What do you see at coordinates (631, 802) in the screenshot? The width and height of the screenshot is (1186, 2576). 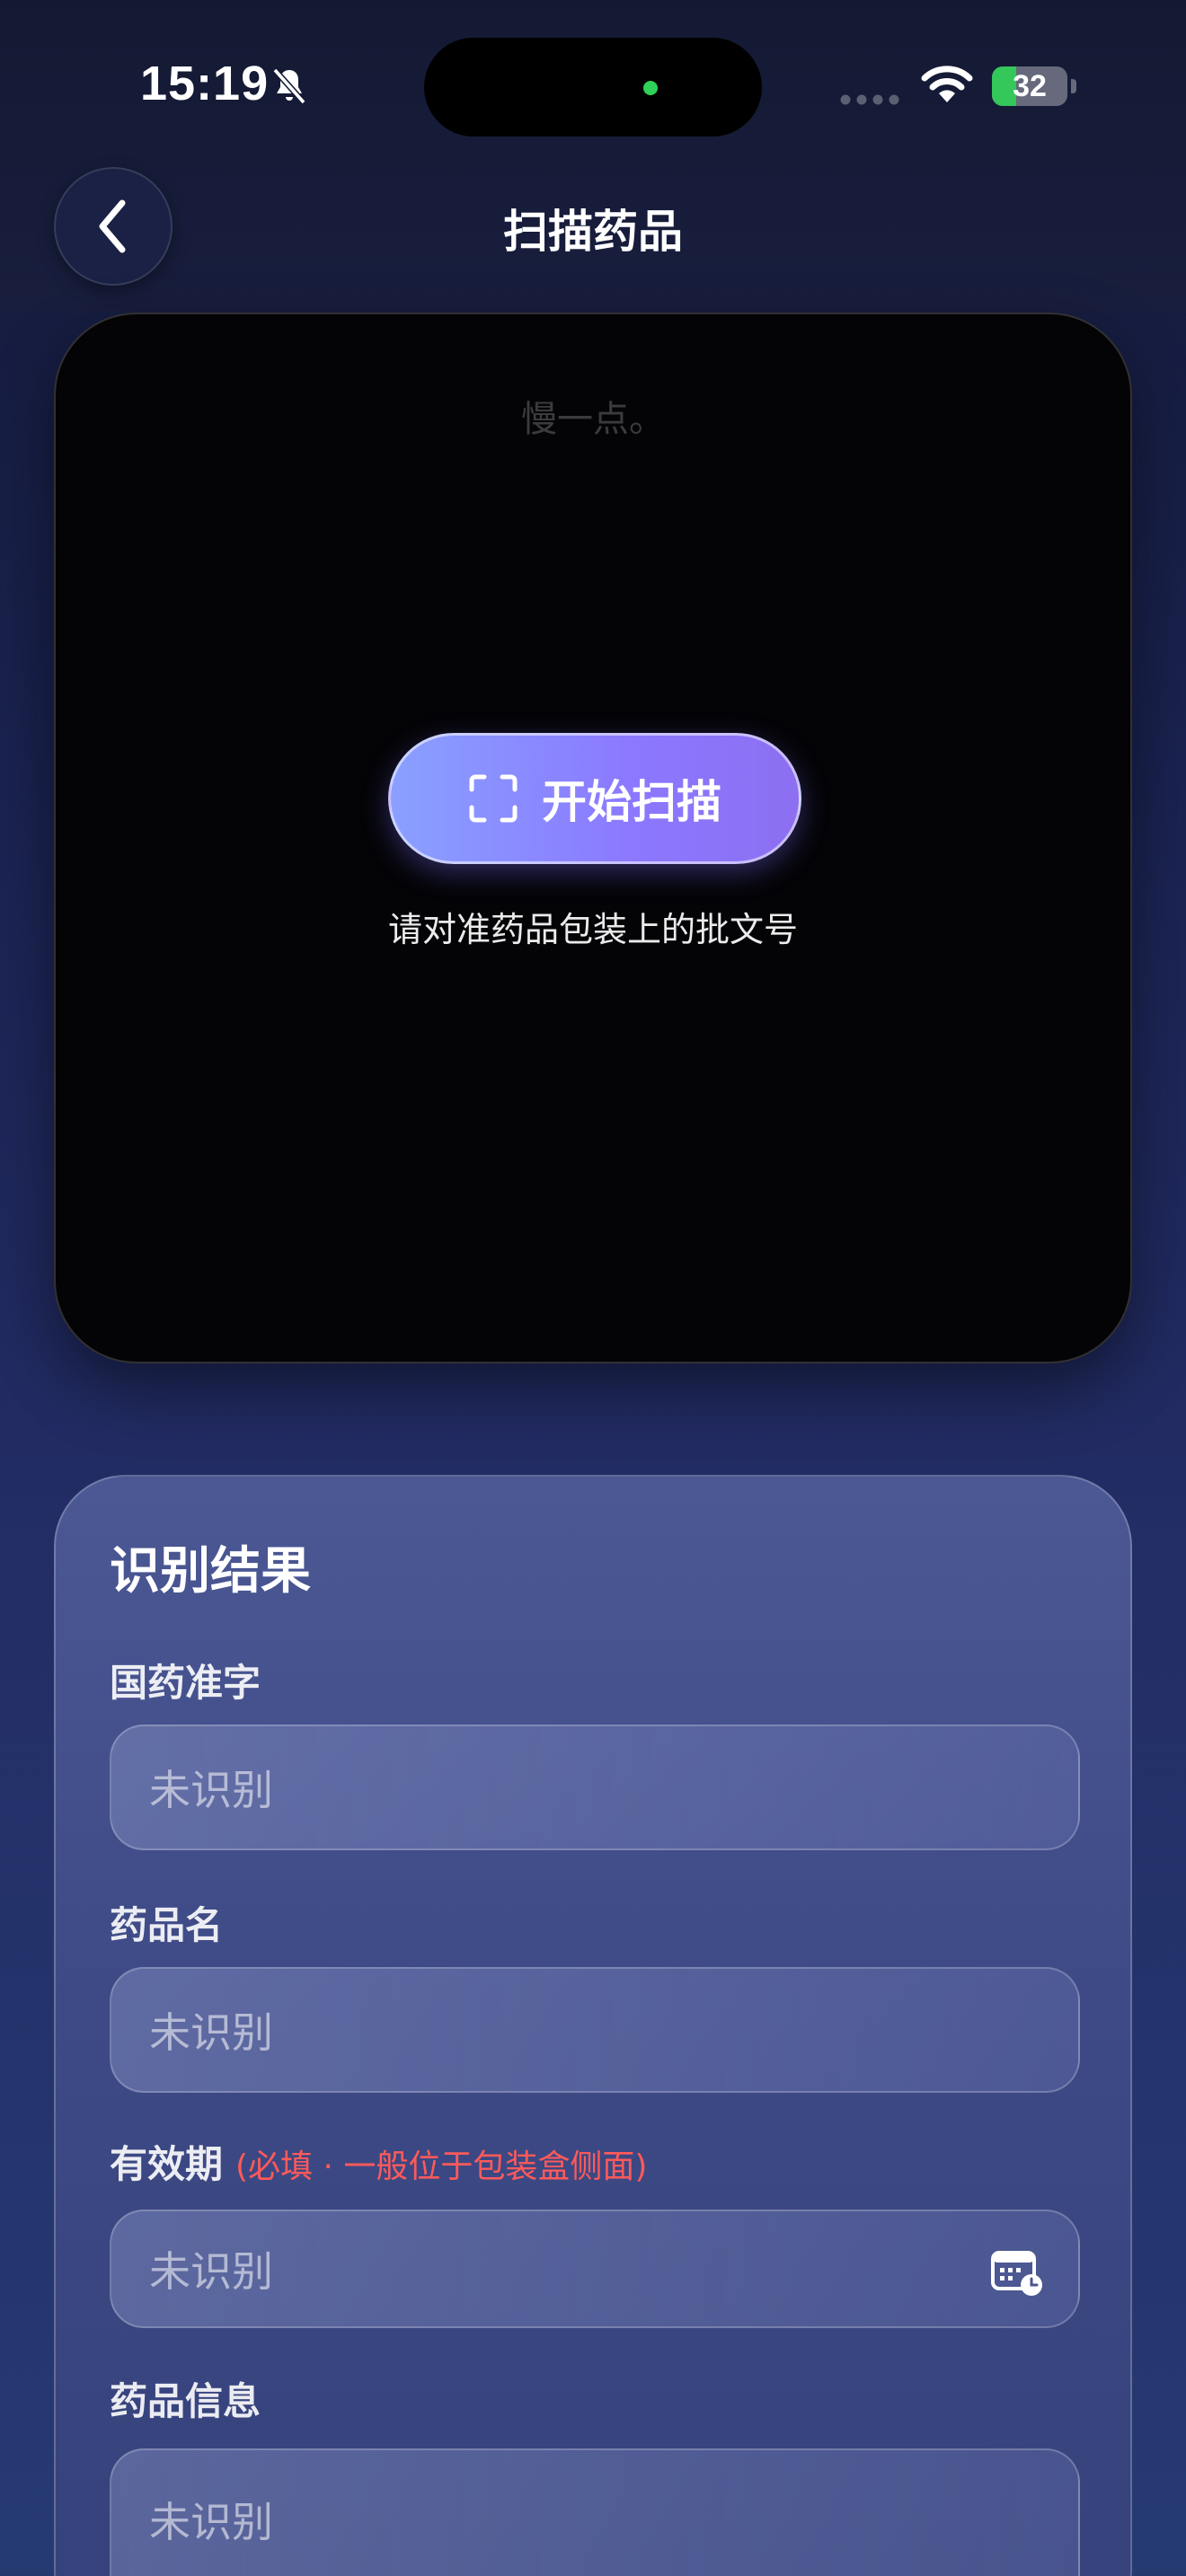 I see `start-scan-label: 开始扫描` at bounding box center [631, 802].